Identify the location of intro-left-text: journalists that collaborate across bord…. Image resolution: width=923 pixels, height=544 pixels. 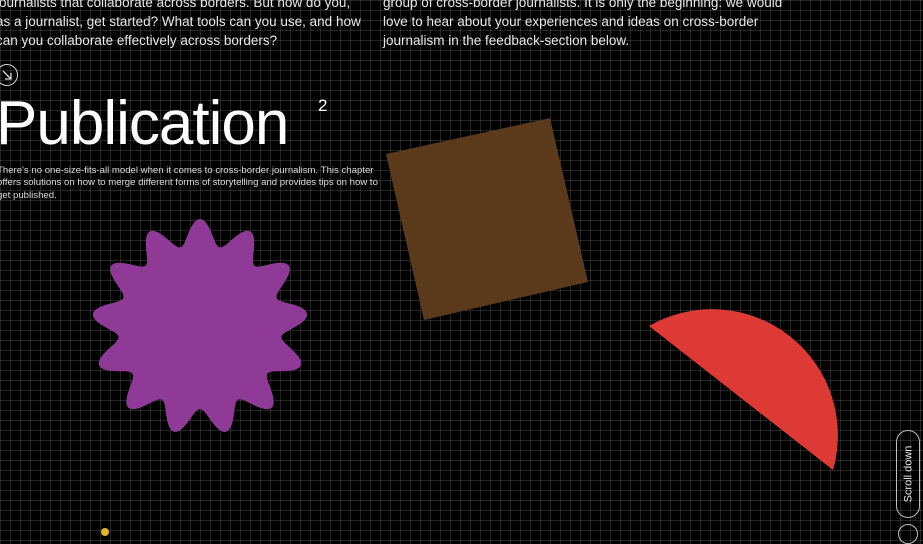
(180, 24).